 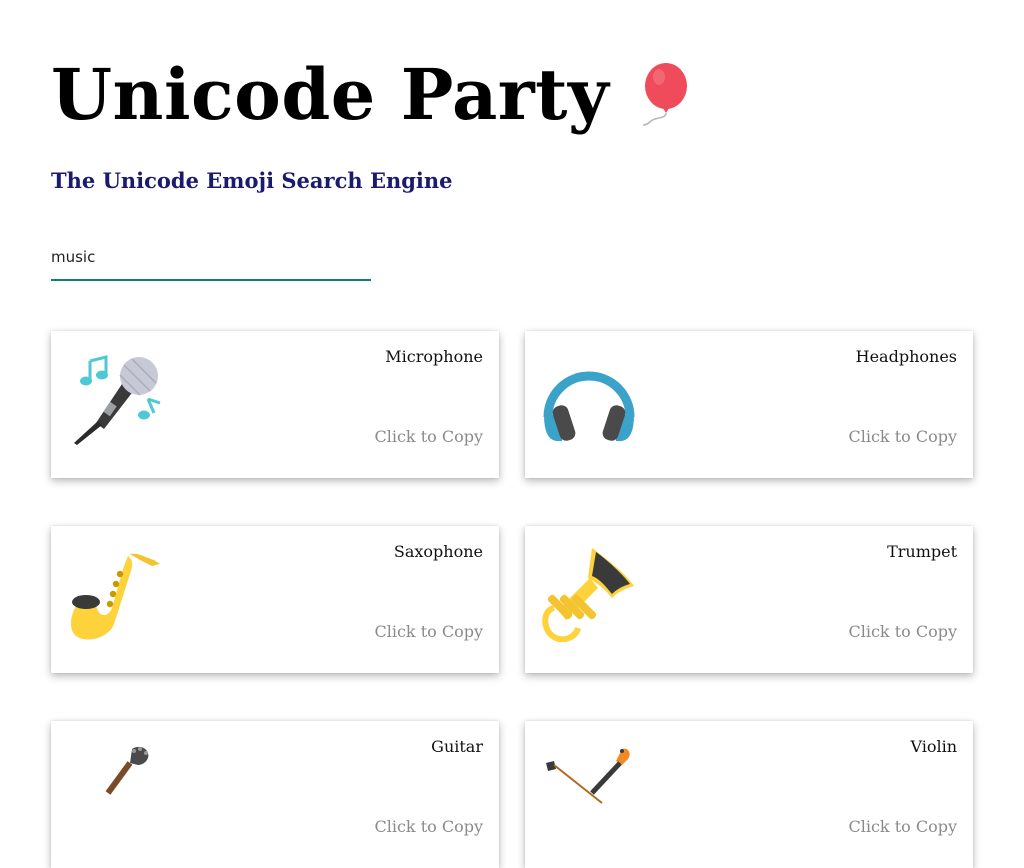 What do you see at coordinates (749, 794) in the screenshot?
I see `emoji-card-violin: Violin Click to Copy` at bounding box center [749, 794].